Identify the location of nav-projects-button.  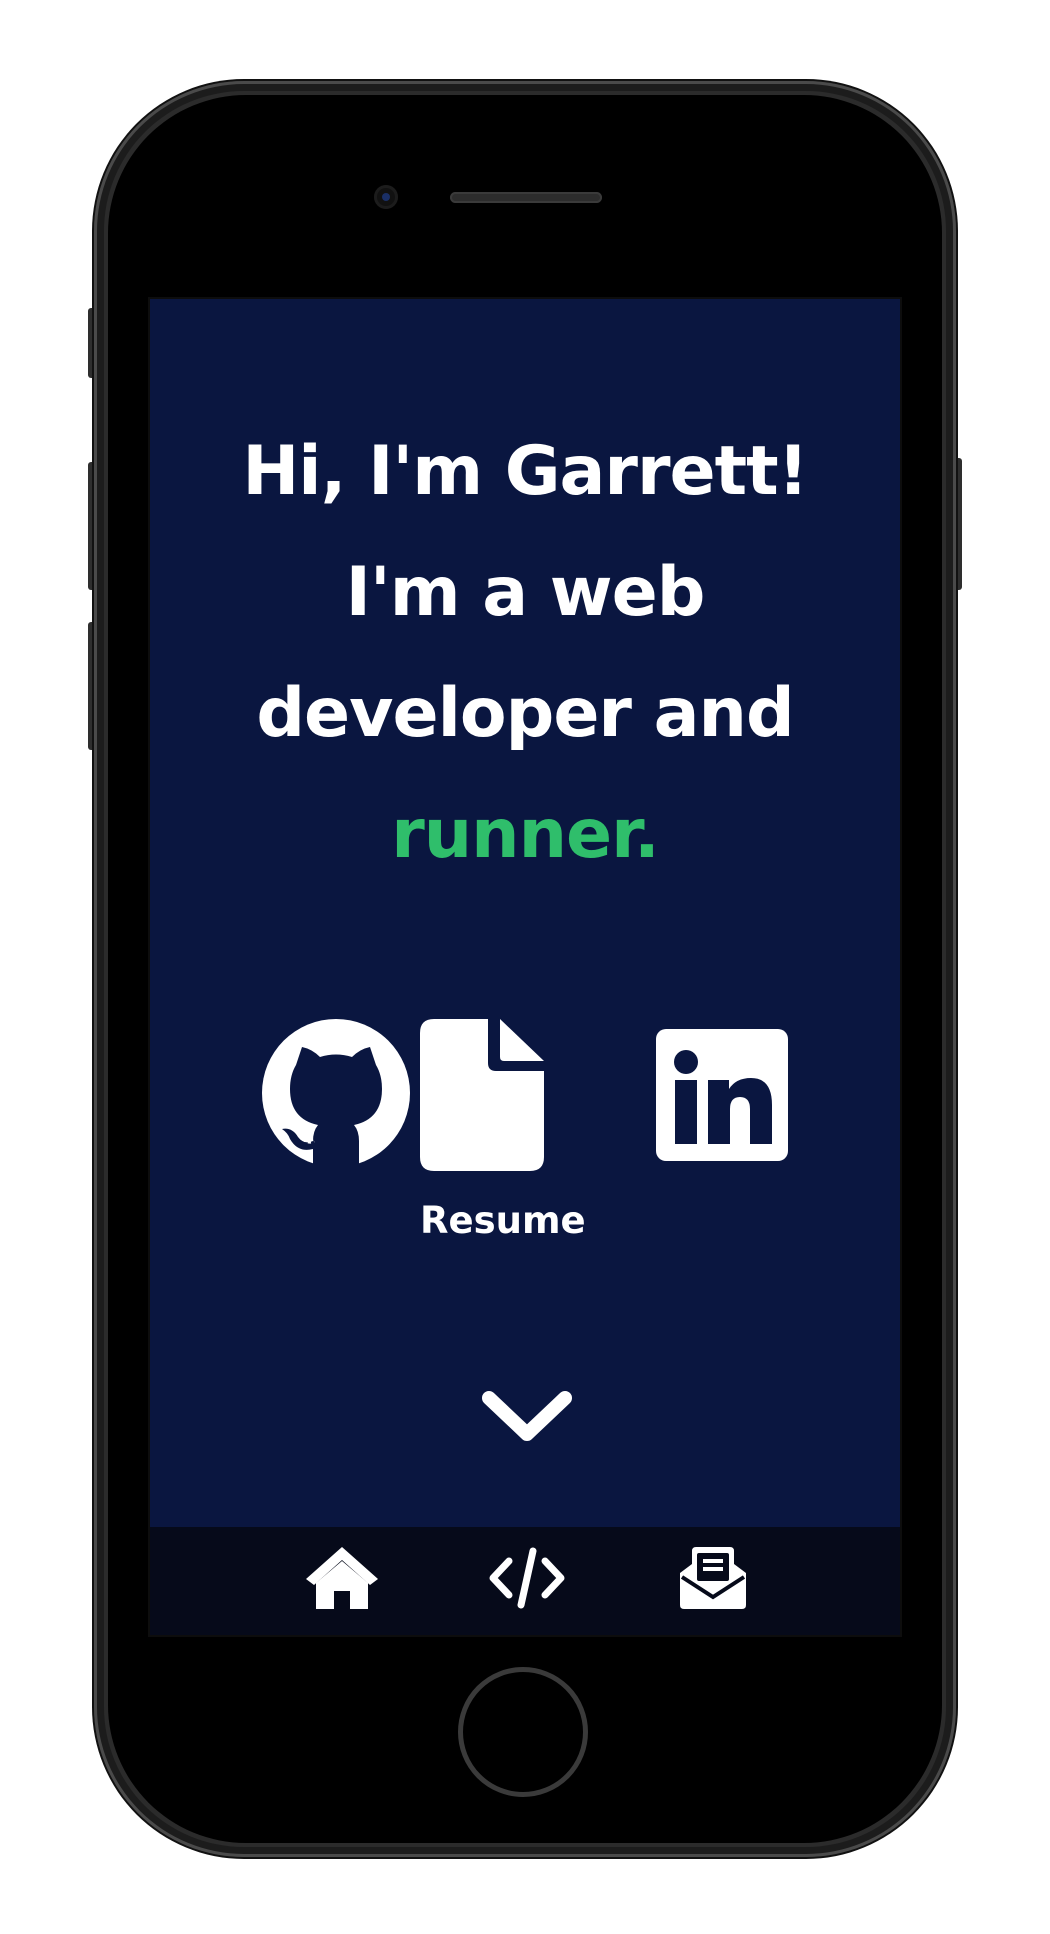
(527, 1582).